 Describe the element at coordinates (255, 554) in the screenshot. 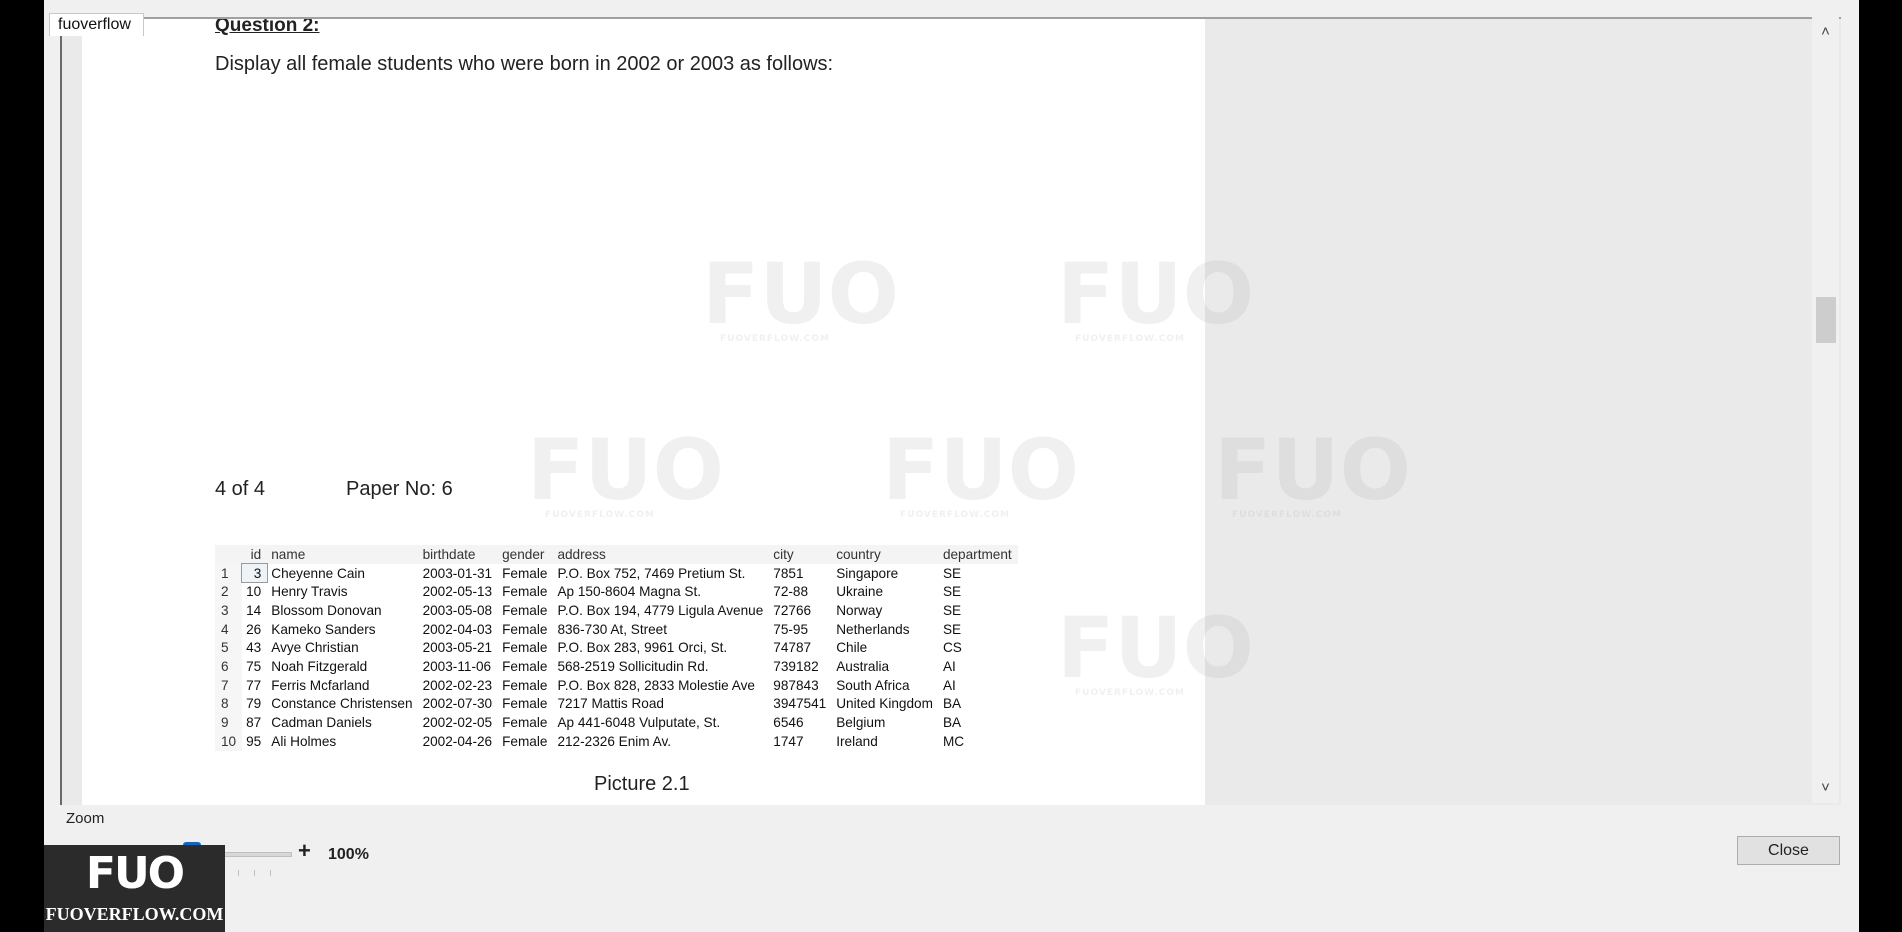

I see `column-header: id` at that location.